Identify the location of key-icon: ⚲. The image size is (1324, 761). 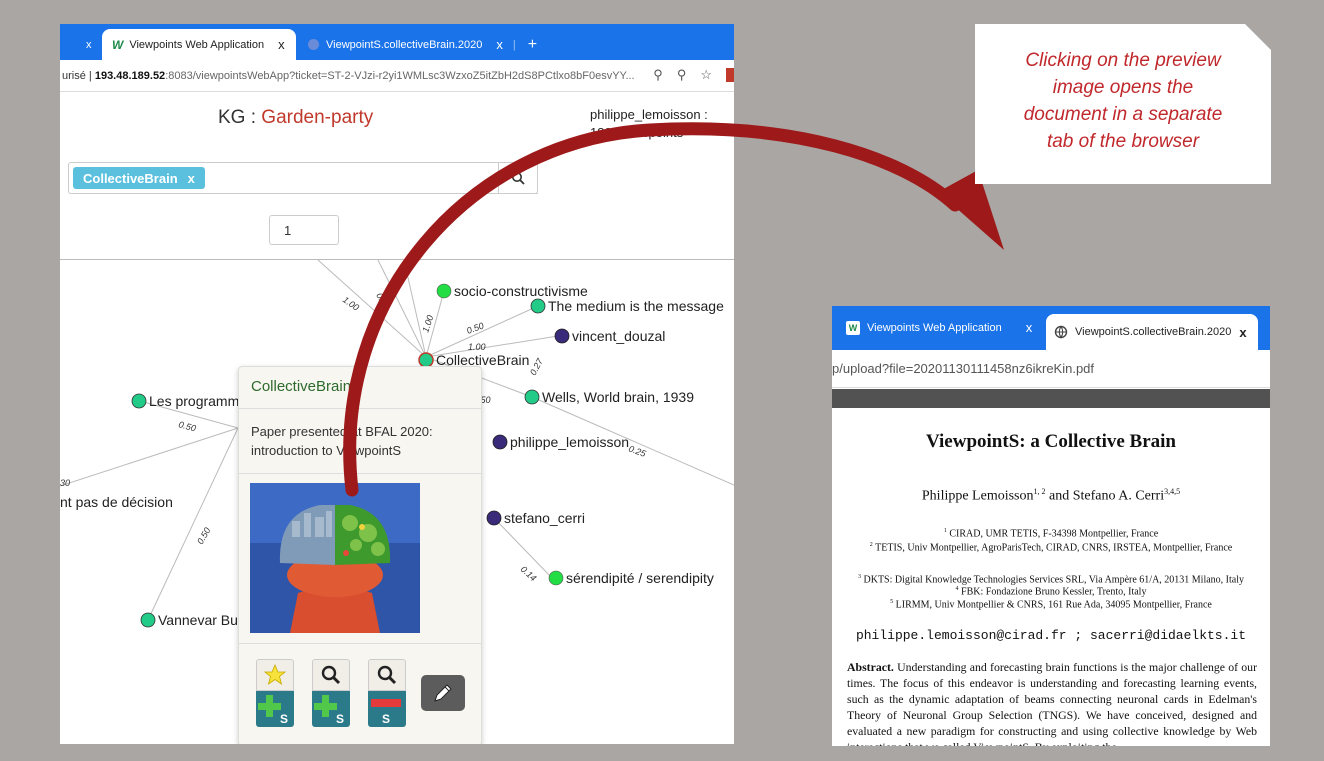
(658, 75).